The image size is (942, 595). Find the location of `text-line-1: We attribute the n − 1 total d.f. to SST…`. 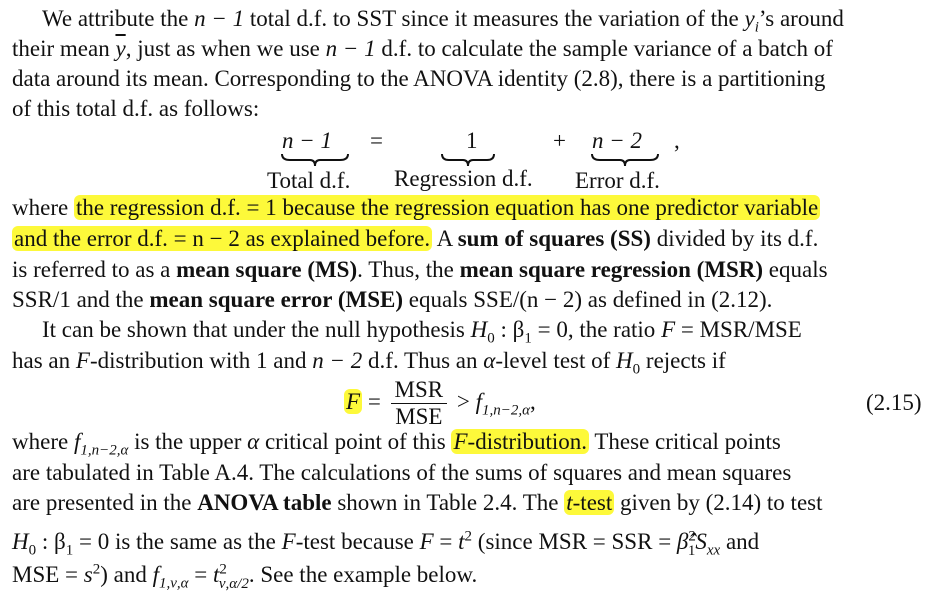

text-line-1: We attribute the n − 1 total d.f. to SST… is located at coordinates (443, 21).